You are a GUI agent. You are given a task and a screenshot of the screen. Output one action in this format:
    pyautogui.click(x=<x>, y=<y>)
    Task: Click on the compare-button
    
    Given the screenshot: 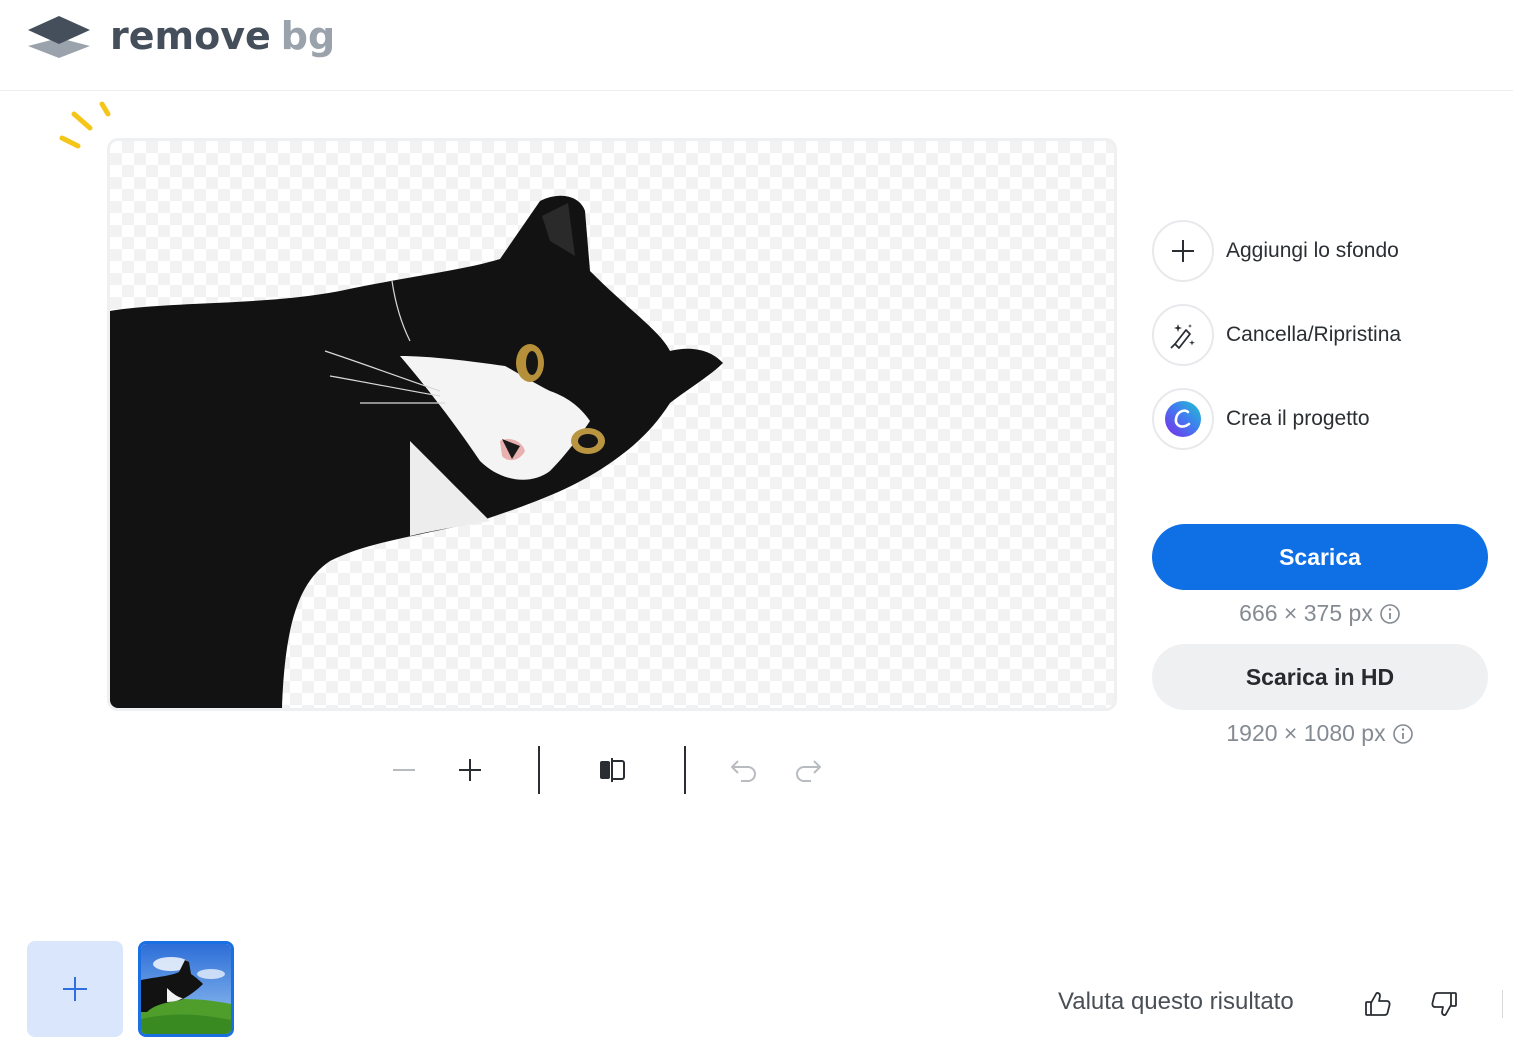 What is the action you would take?
    pyautogui.click(x=612, y=770)
    